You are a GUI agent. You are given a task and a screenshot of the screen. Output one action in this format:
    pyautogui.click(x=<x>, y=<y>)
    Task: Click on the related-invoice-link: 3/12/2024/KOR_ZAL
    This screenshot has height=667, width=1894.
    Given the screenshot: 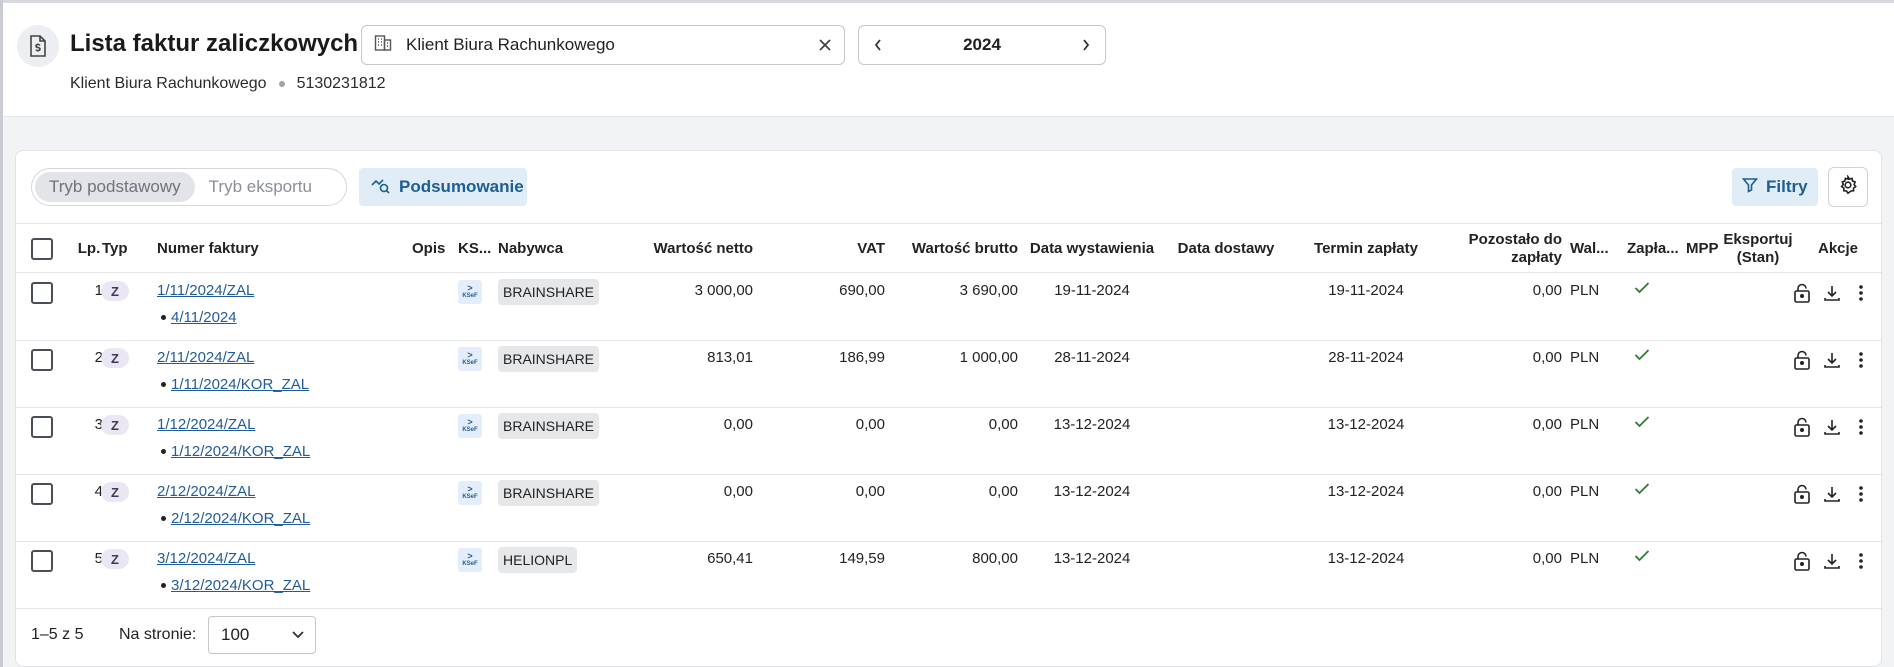 What is the action you would take?
    pyautogui.click(x=240, y=585)
    